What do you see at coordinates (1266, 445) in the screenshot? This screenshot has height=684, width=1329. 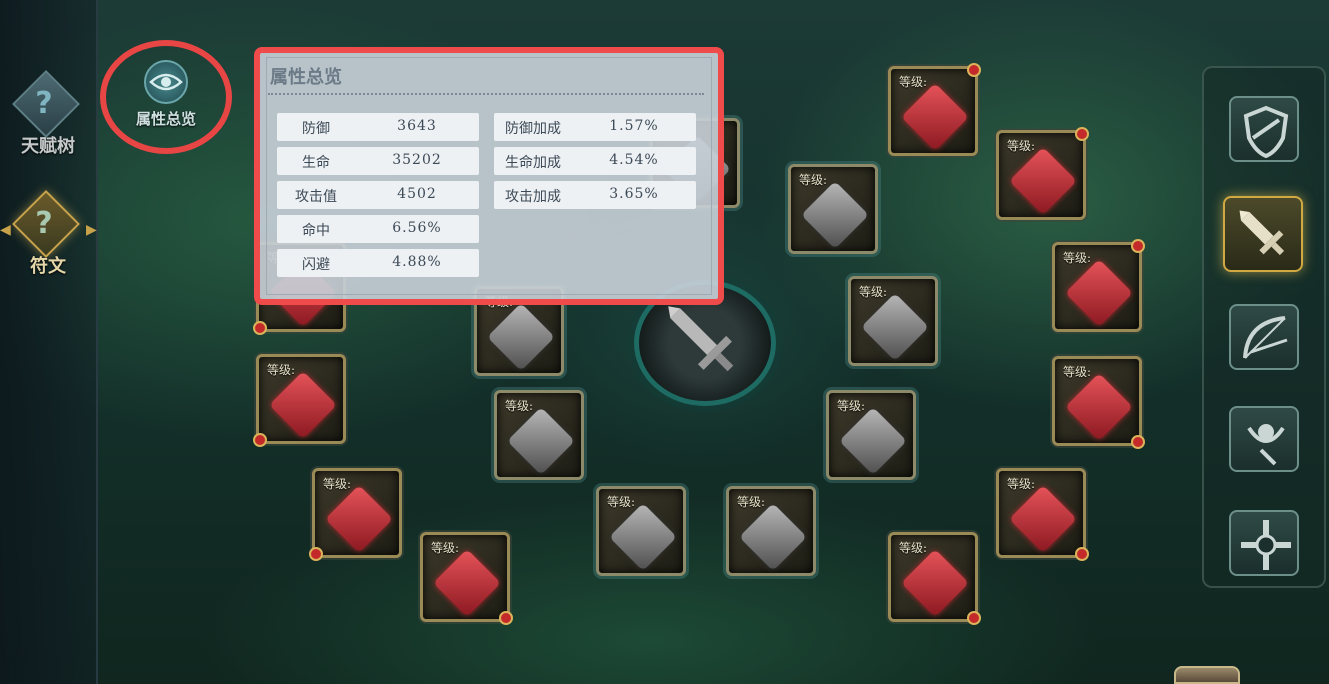 I see `crescent-orb-icon` at bounding box center [1266, 445].